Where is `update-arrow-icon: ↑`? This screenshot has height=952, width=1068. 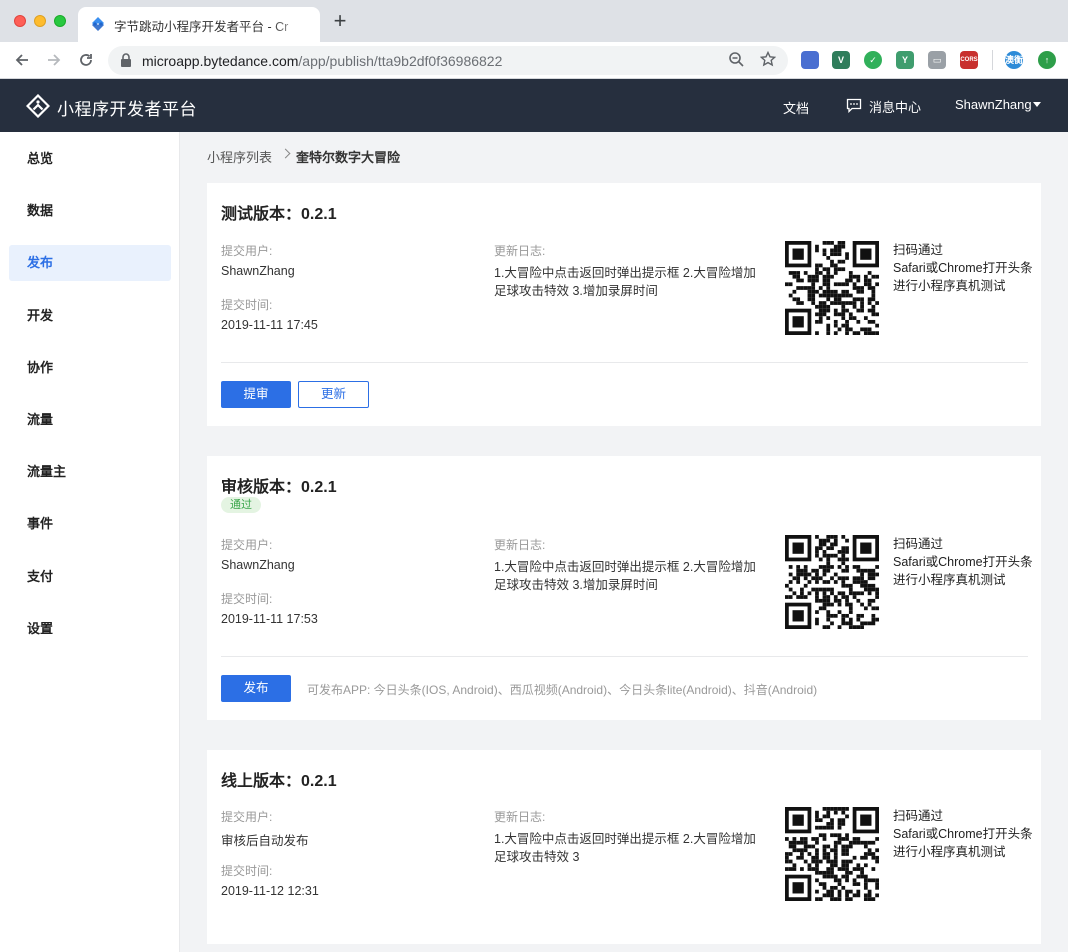 update-arrow-icon: ↑ is located at coordinates (1047, 60).